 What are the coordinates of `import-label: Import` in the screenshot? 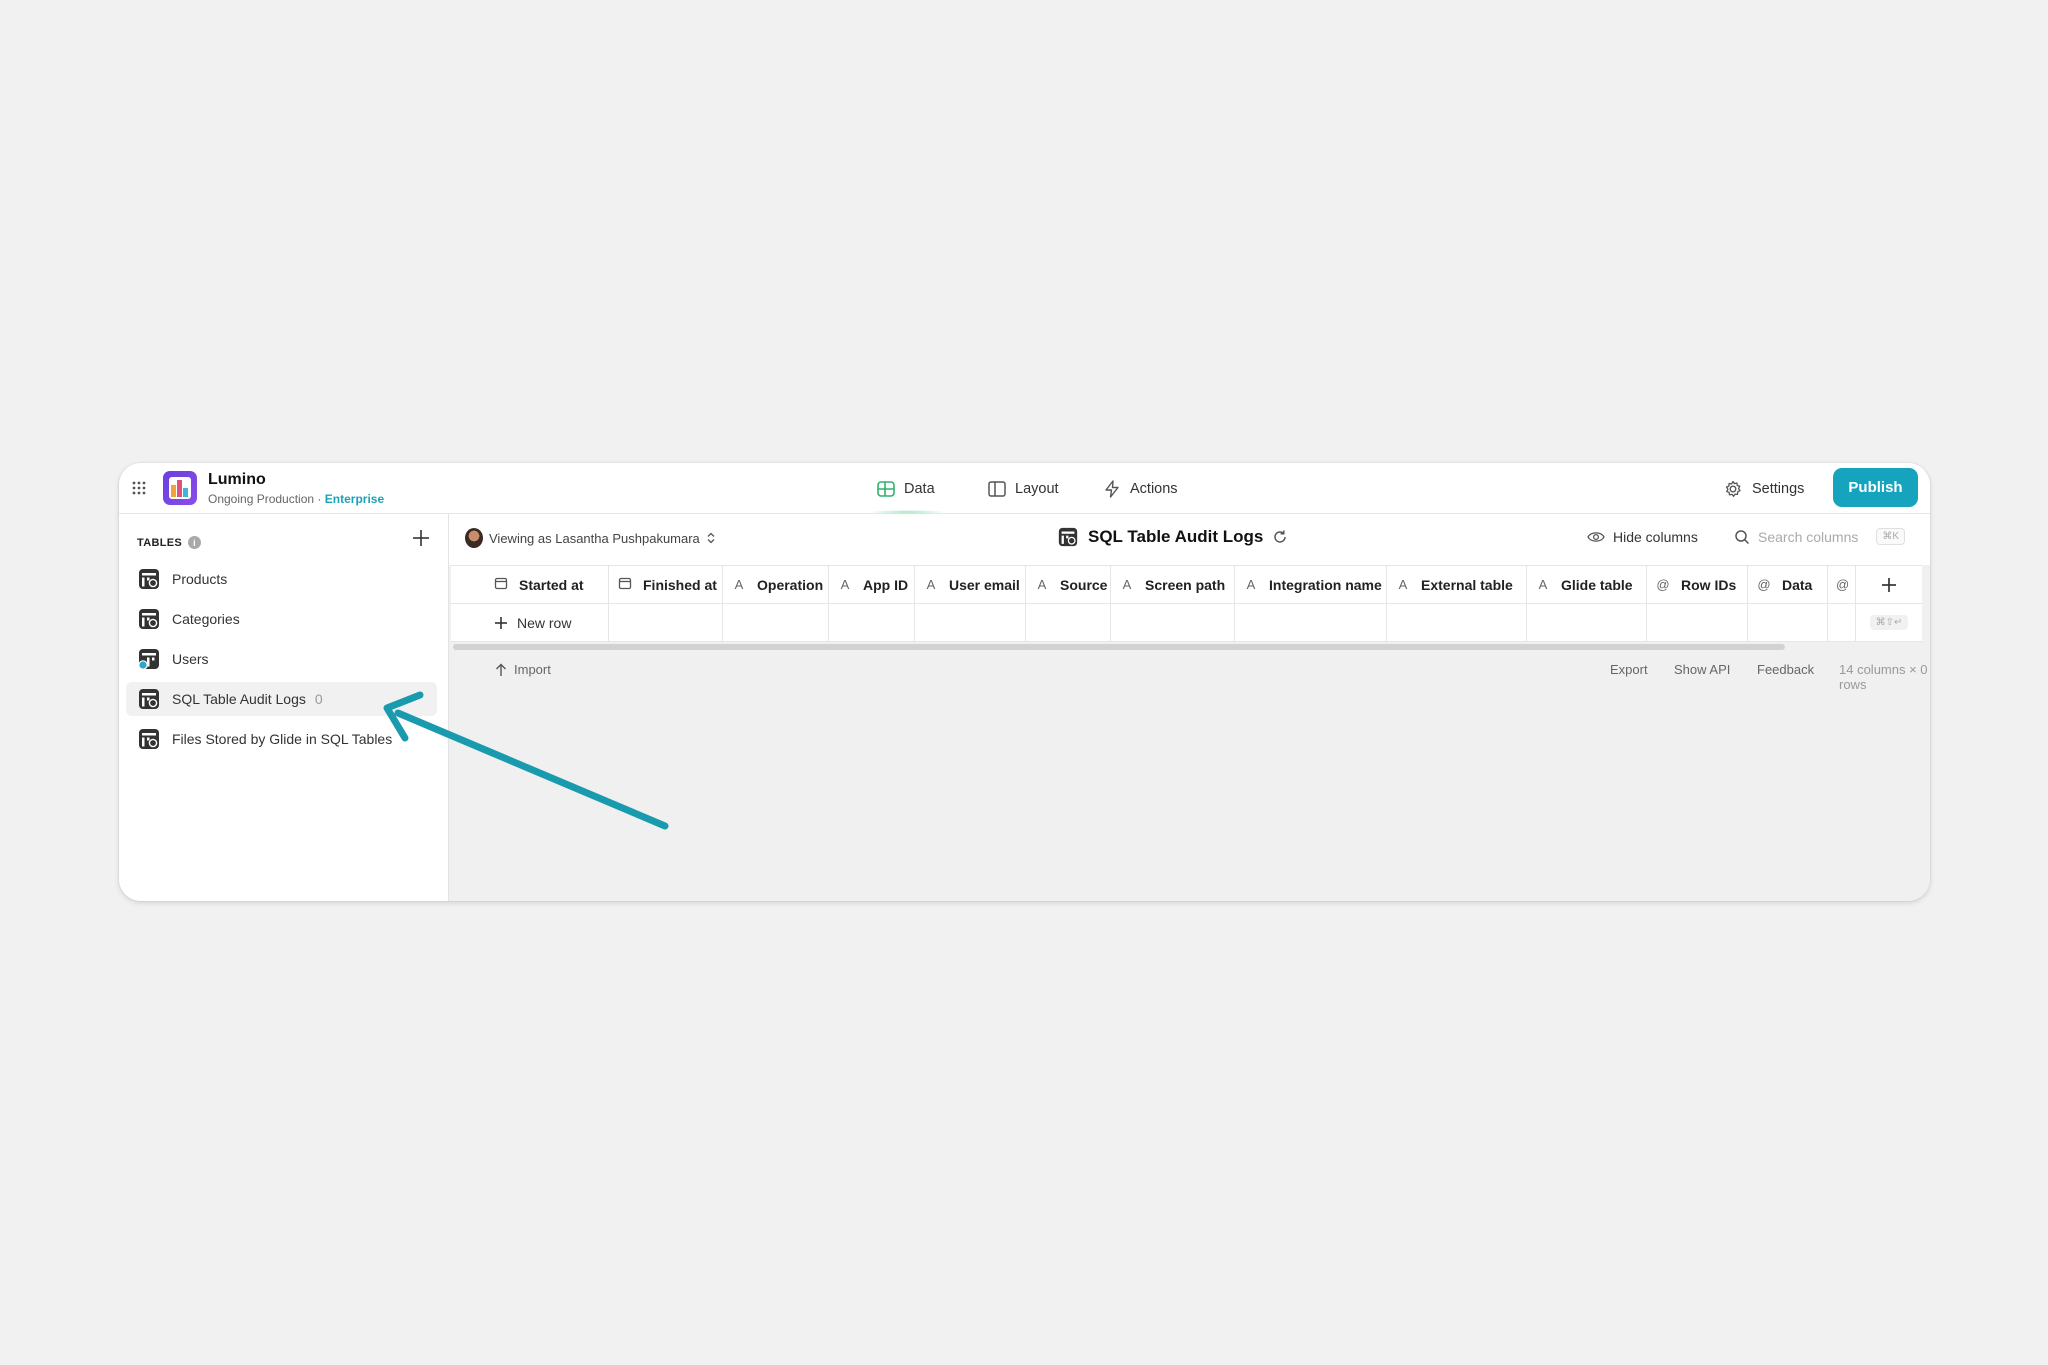 It's located at (532, 669).